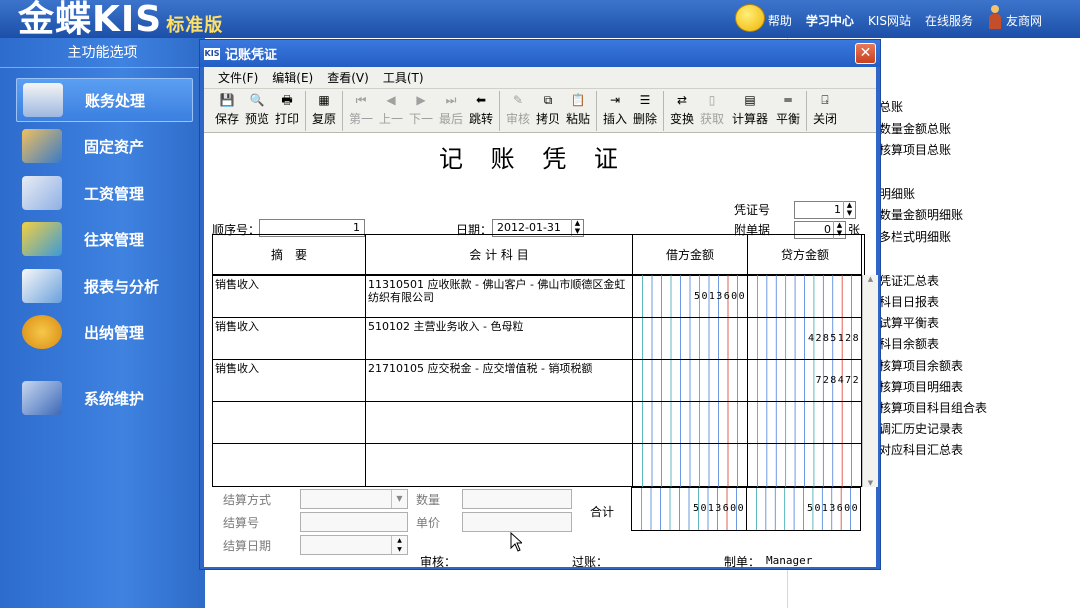 The image size is (1080, 608). Describe the element at coordinates (354, 522) in the screenshot. I see `settle-no-input` at that location.